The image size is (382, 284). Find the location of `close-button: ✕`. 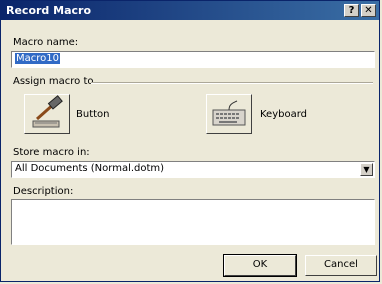

close-button: ✕ is located at coordinates (368, 10).